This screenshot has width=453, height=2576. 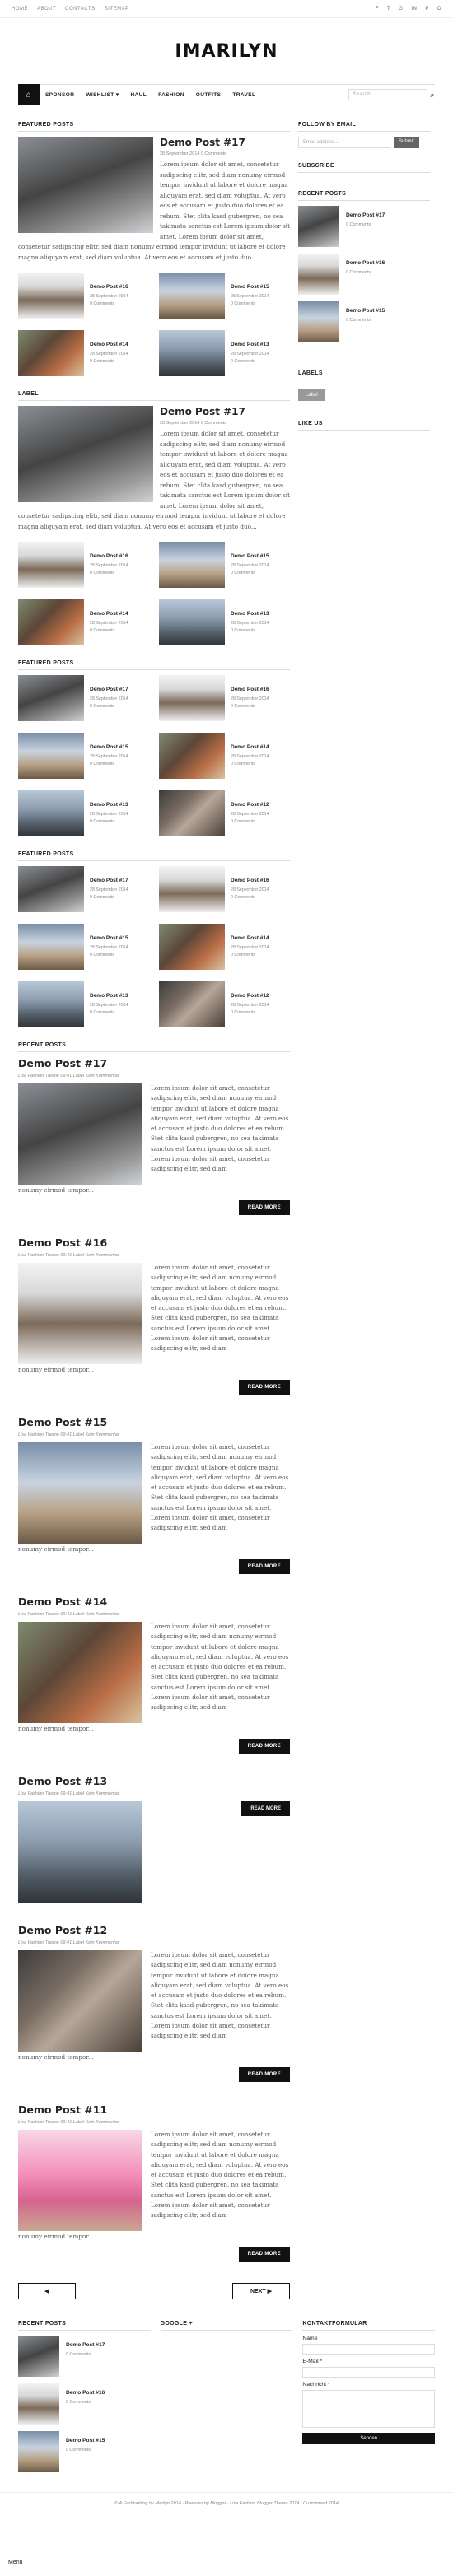 What do you see at coordinates (427, 9) in the screenshot?
I see `pinterest-icon: p` at bounding box center [427, 9].